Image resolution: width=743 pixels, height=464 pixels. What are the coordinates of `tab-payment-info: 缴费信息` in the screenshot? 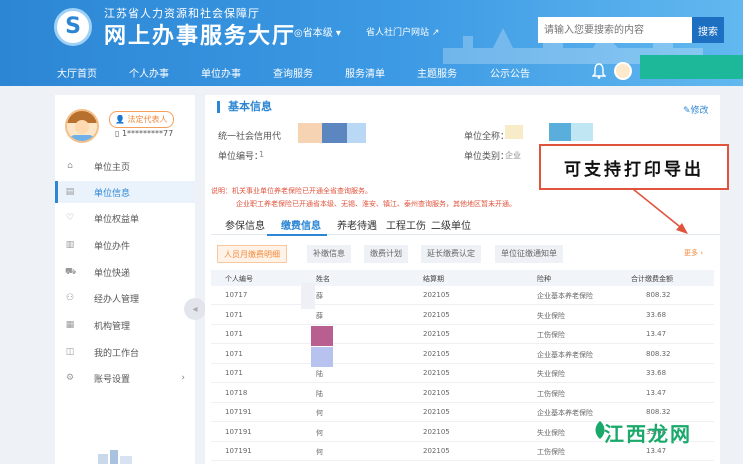 It's located at (301, 224).